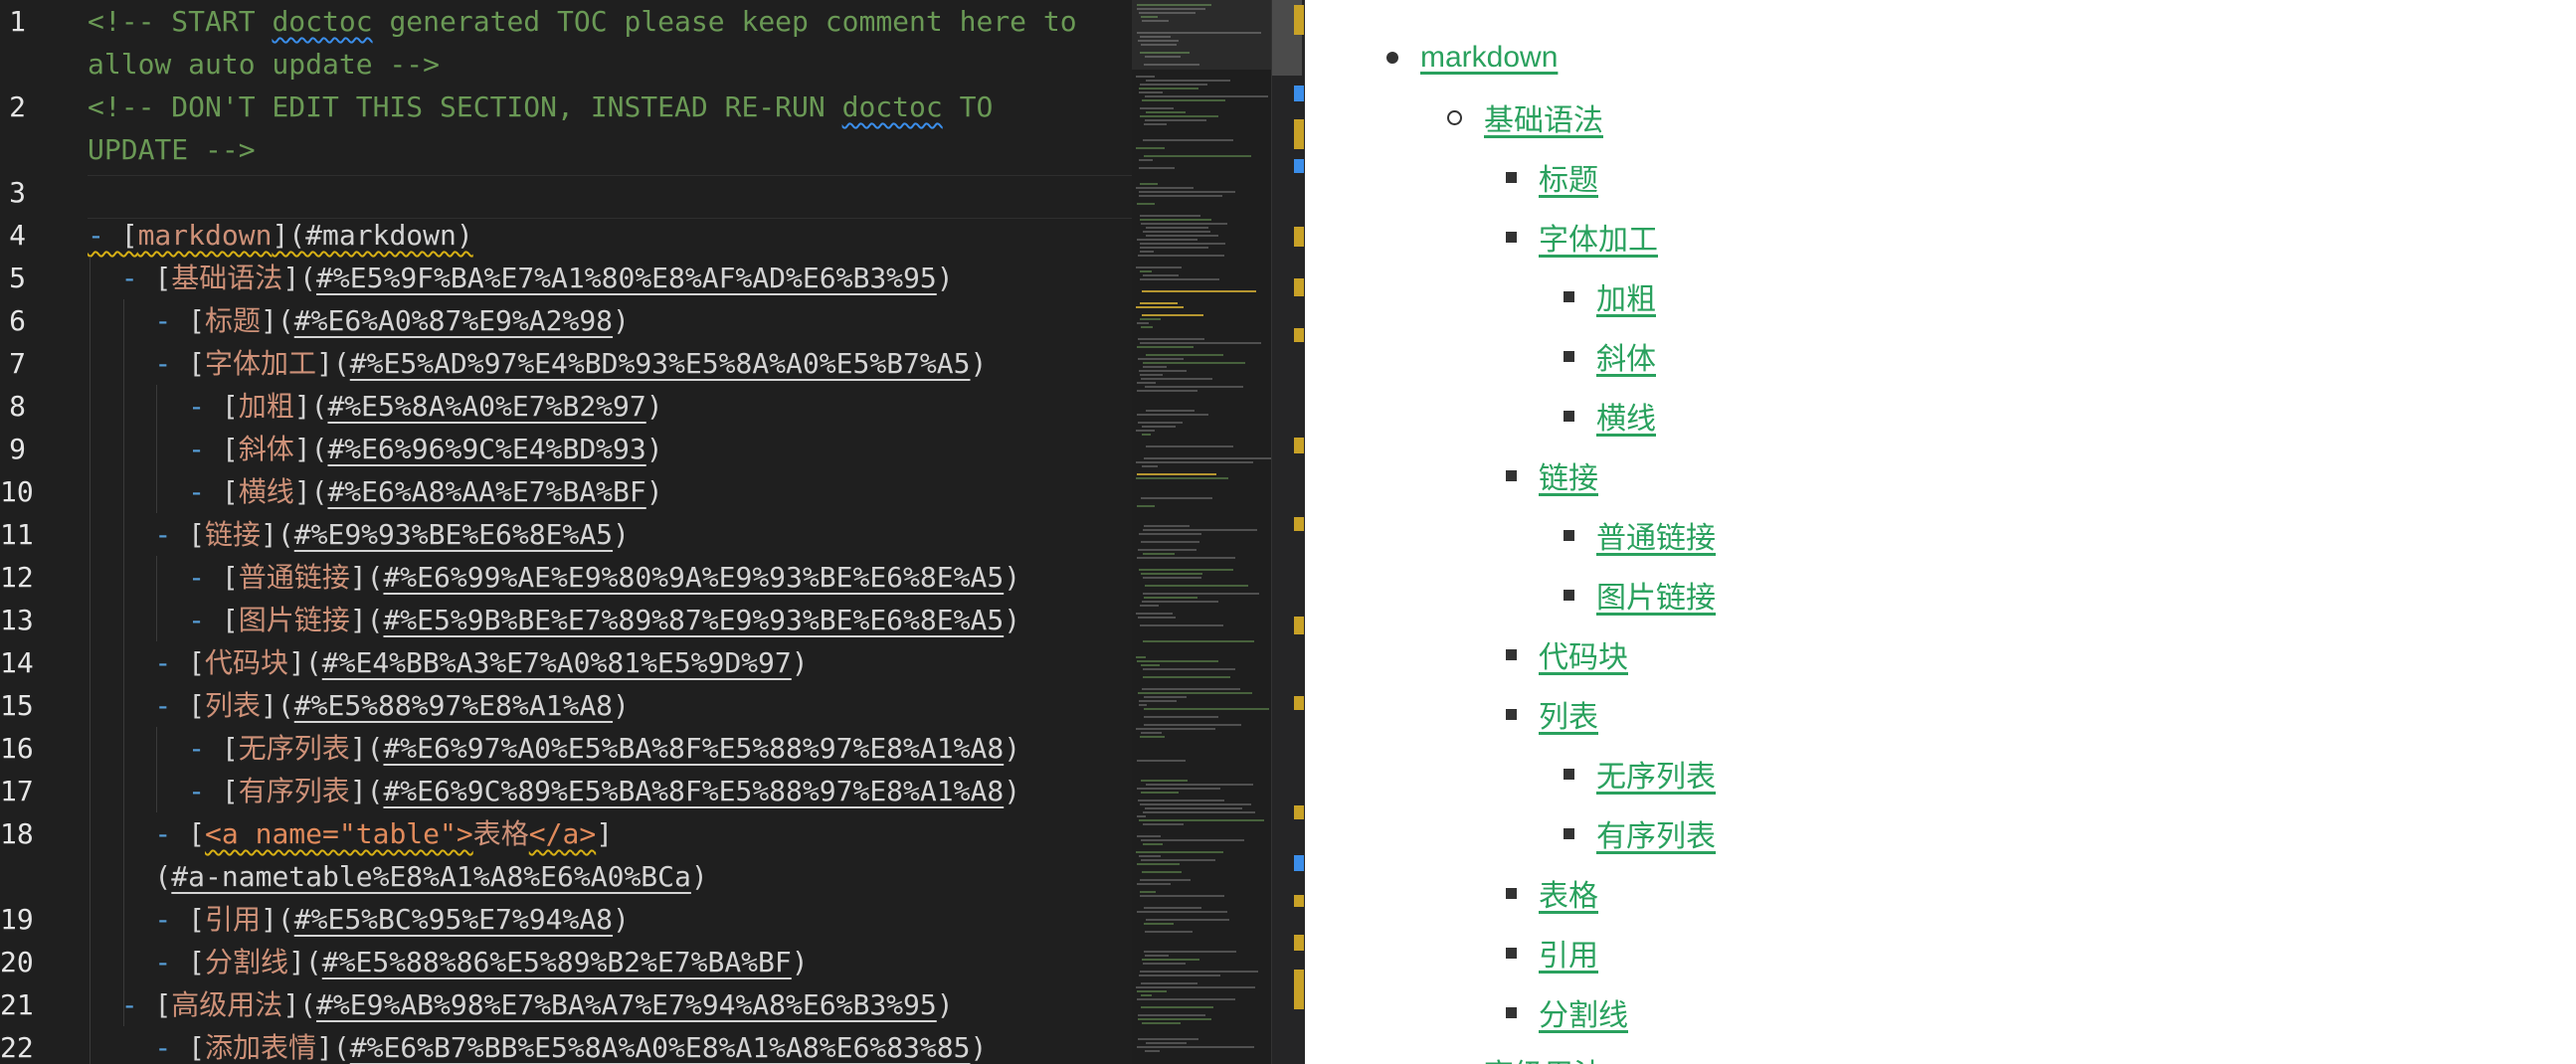 Image resolution: width=2576 pixels, height=1064 pixels. Describe the element at coordinates (1626, 416) in the screenshot. I see `toc-link: 横线` at that location.